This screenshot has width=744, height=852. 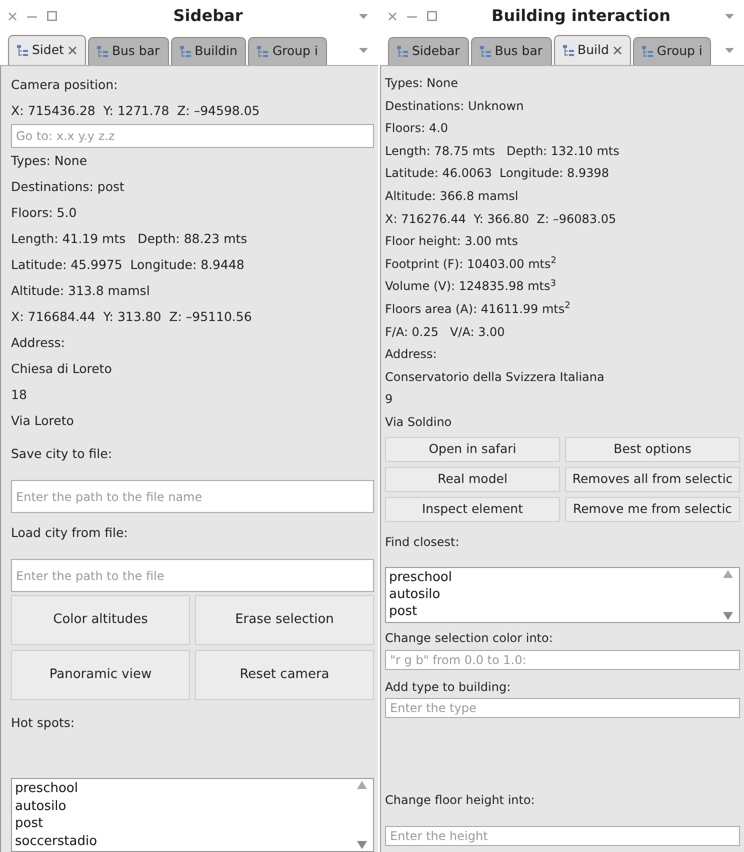 What do you see at coordinates (192, 136) in the screenshot?
I see `input-field: Go to: x.x y.y z.z` at bounding box center [192, 136].